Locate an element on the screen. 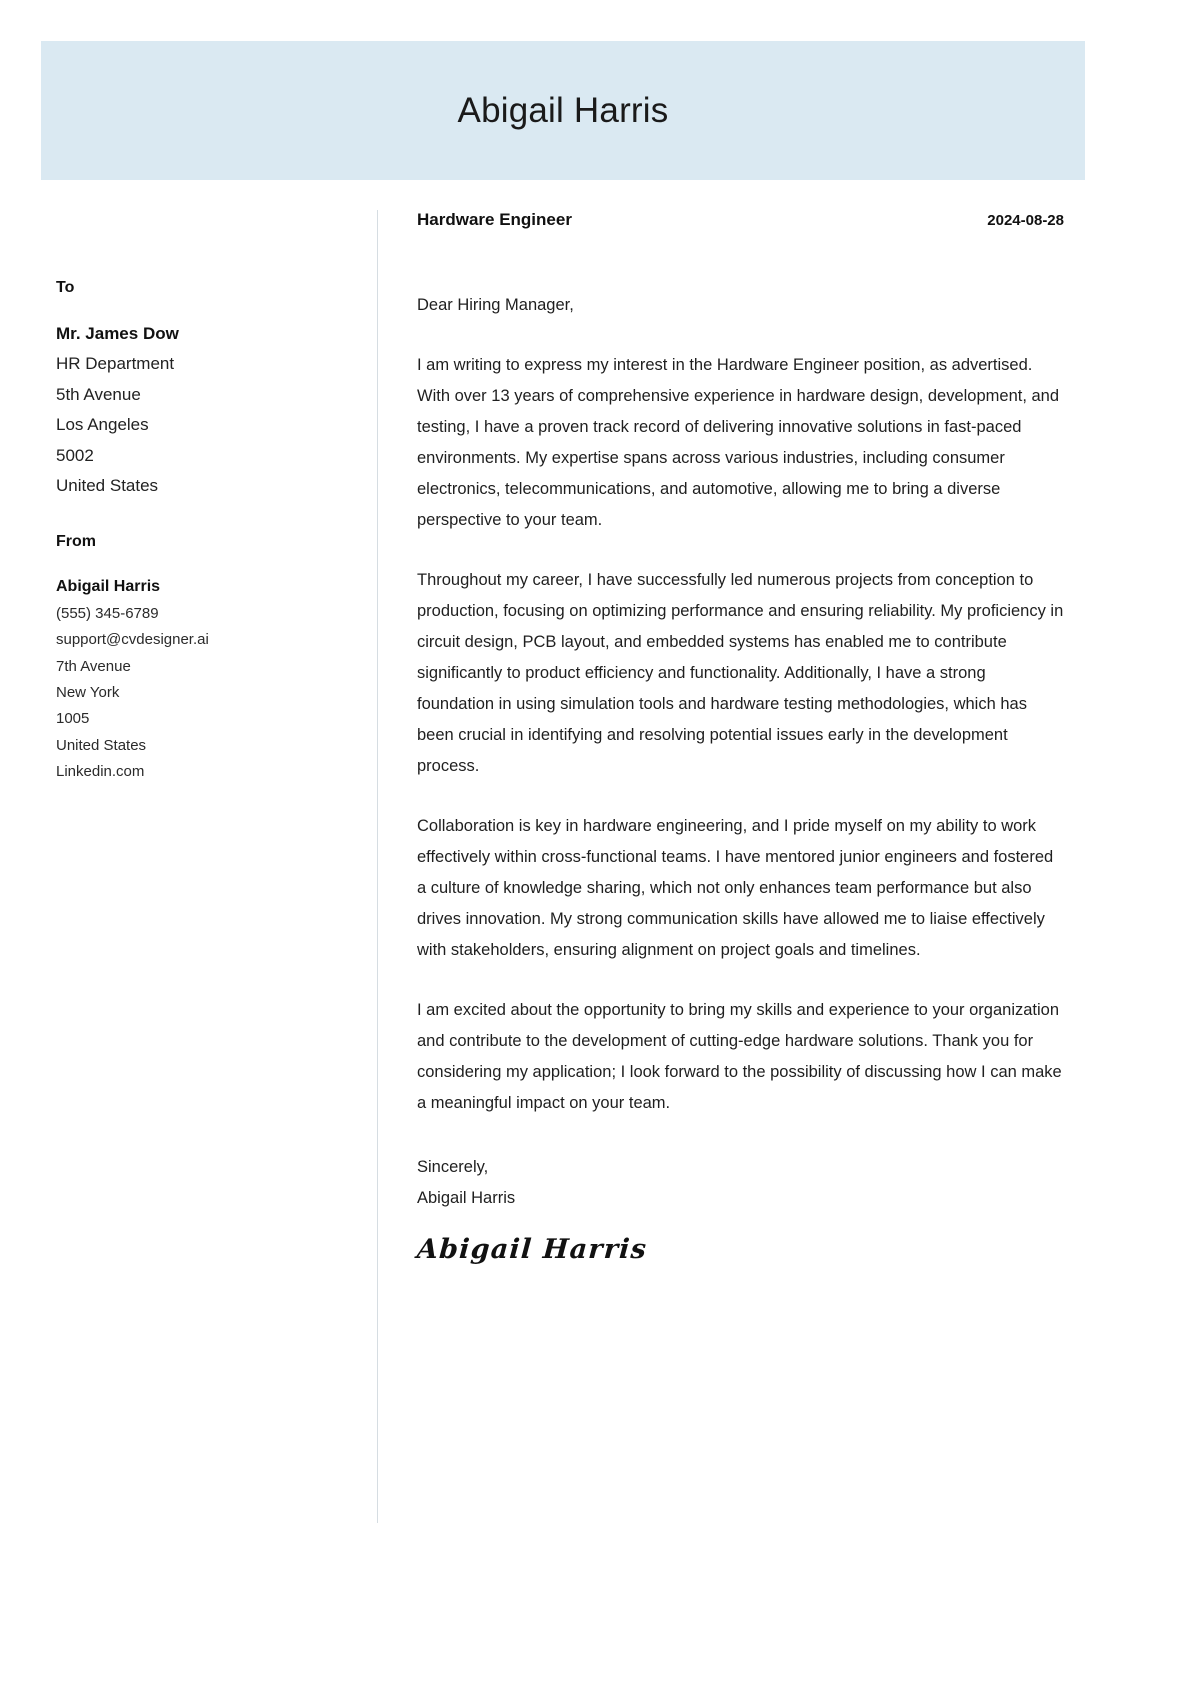 The image size is (1200, 1684). page-title: Abigail Harris is located at coordinates (563, 110).